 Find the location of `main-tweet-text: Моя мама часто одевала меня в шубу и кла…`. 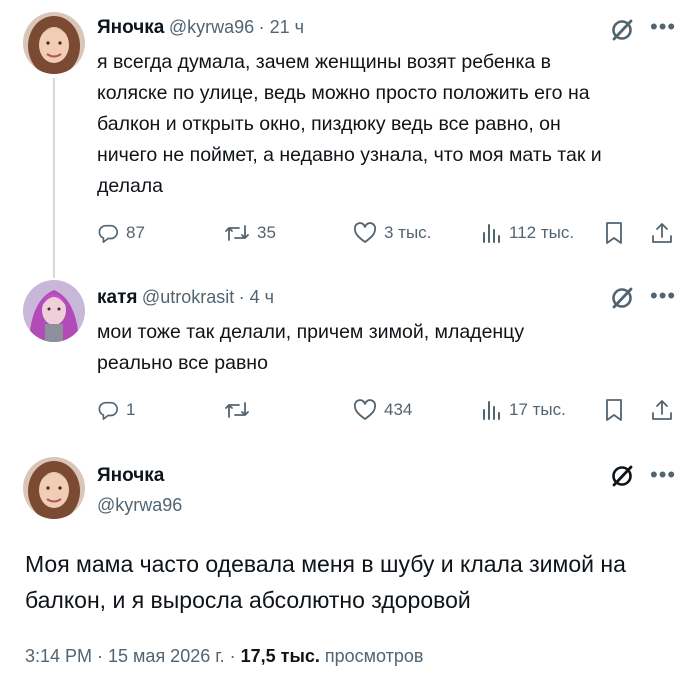

main-tweet-text: Моя мама часто одевала меня в шубу и кла… is located at coordinates (325, 582).